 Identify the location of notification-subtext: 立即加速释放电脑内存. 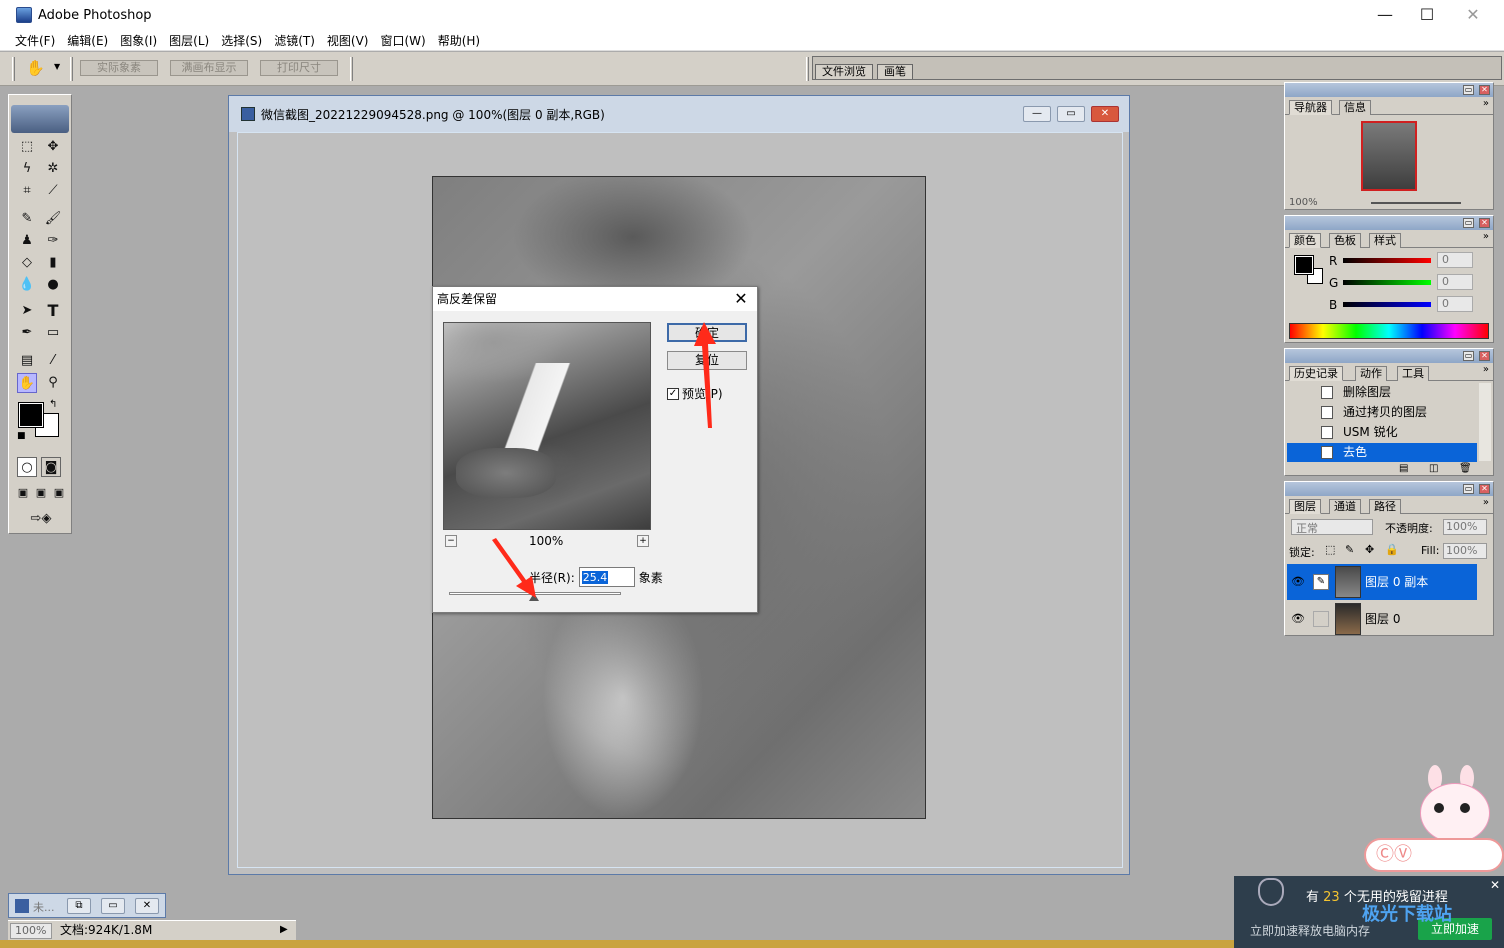
(1310, 931).